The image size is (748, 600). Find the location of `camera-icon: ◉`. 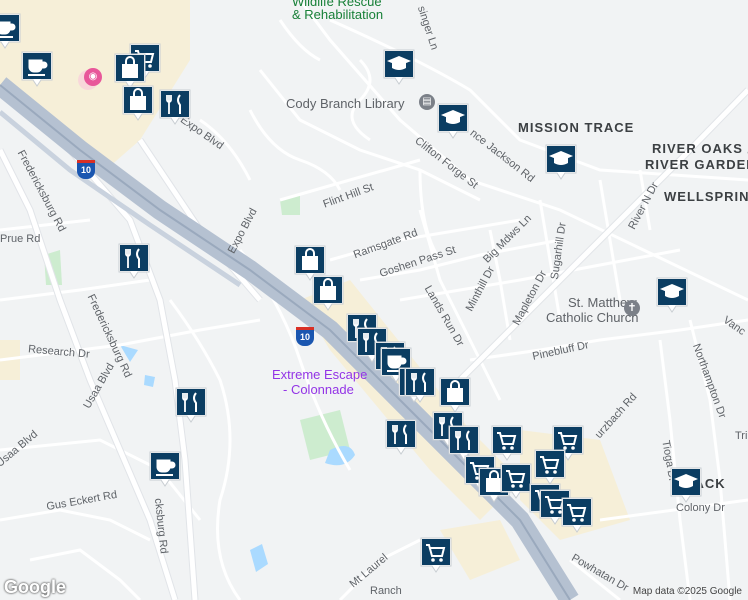

camera-icon: ◉ is located at coordinates (93, 77).